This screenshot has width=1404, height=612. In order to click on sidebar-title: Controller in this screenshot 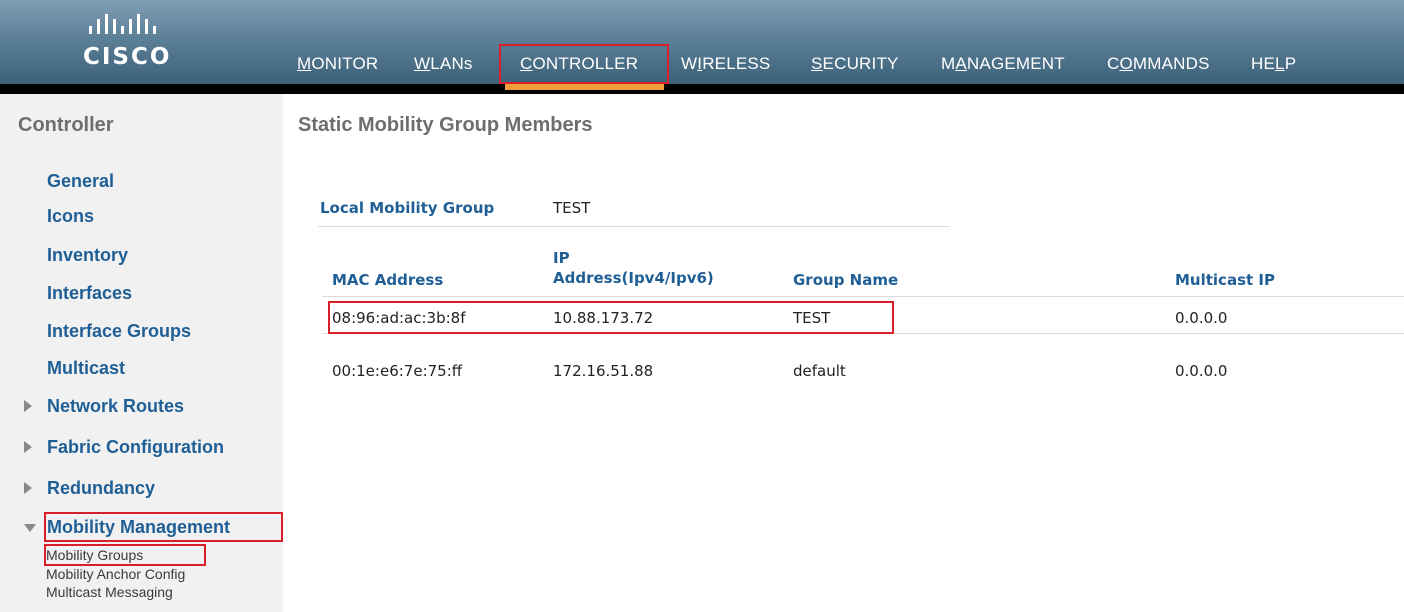, I will do `click(66, 125)`.